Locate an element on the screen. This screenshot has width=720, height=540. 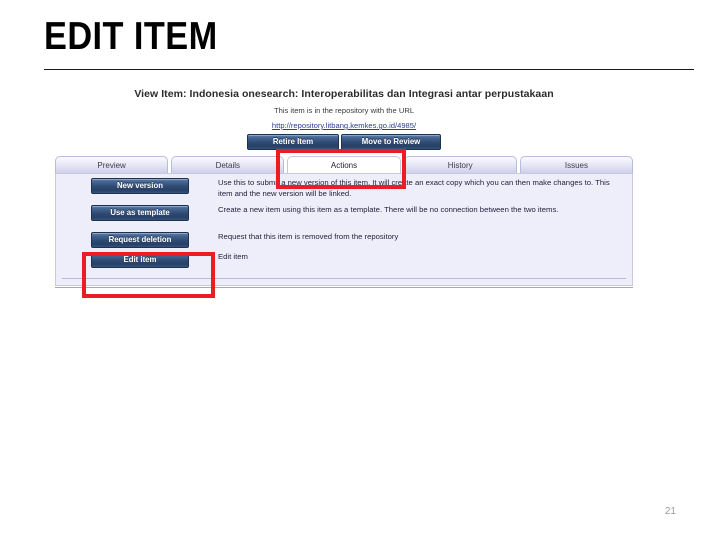
page-title: EDIT ITEM is located at coordinates (131, 36).